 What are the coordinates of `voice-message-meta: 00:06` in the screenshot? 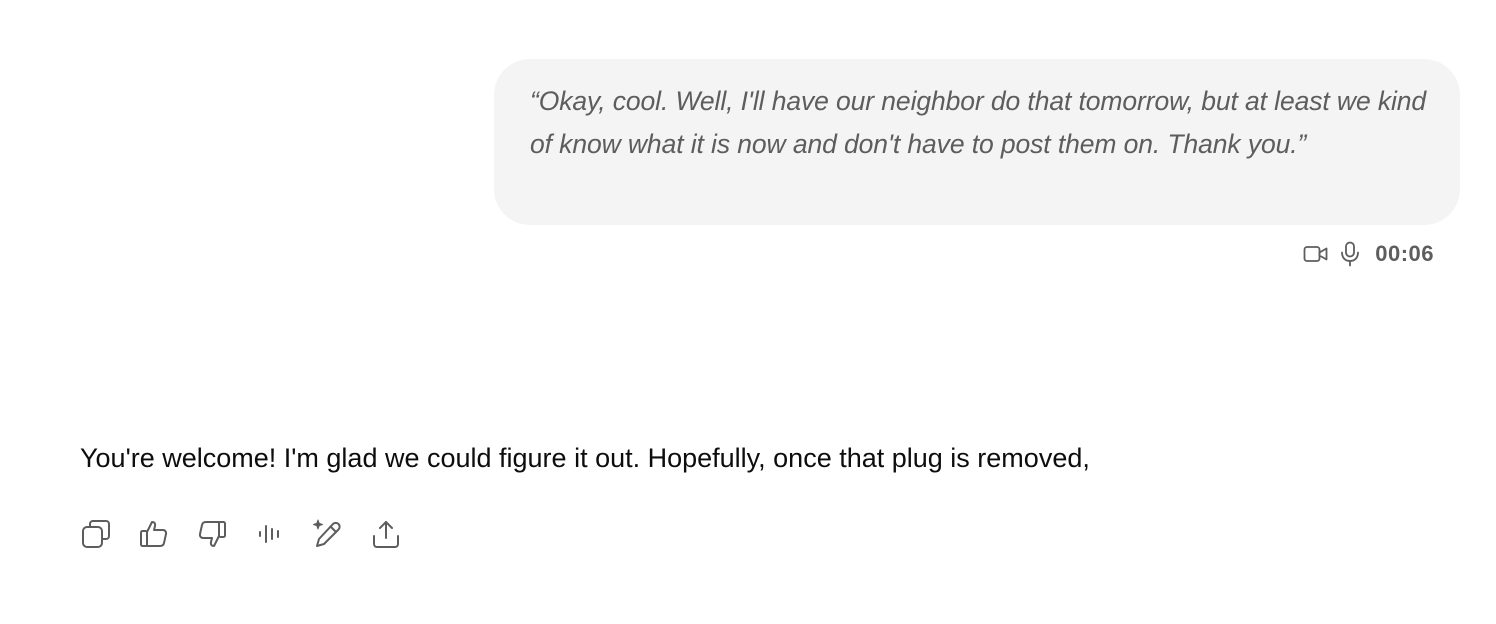 It's located at (1368, 254).